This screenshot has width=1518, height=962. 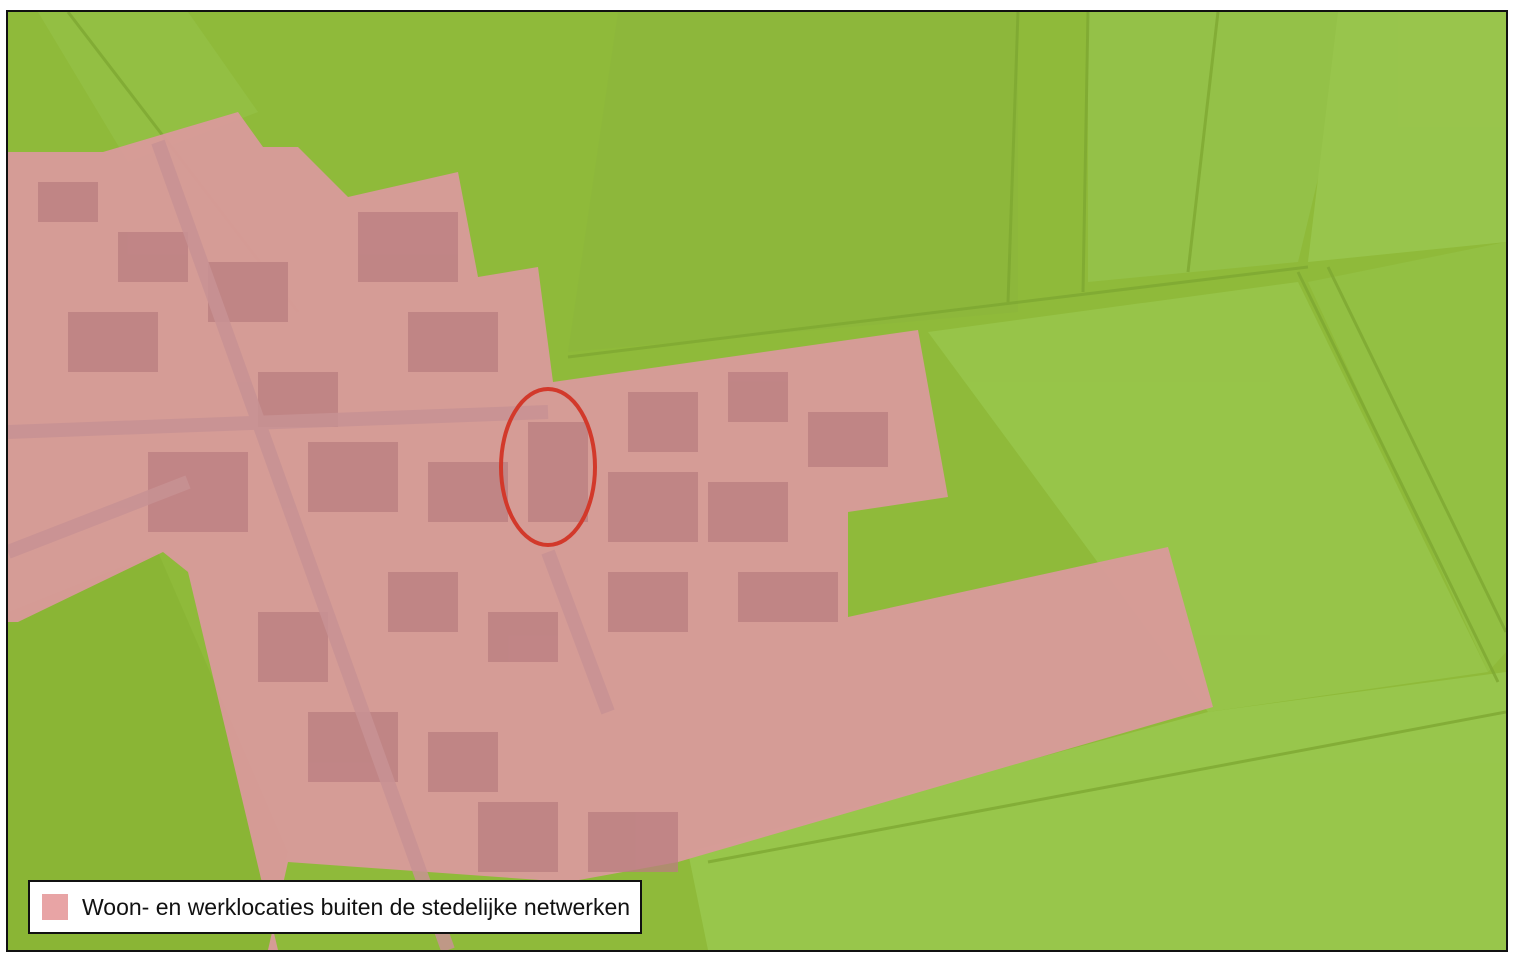 What do you see at coordinates (55, 907) in the screenshot?
I see `legend-swatch` at bounding box center [55, 907].